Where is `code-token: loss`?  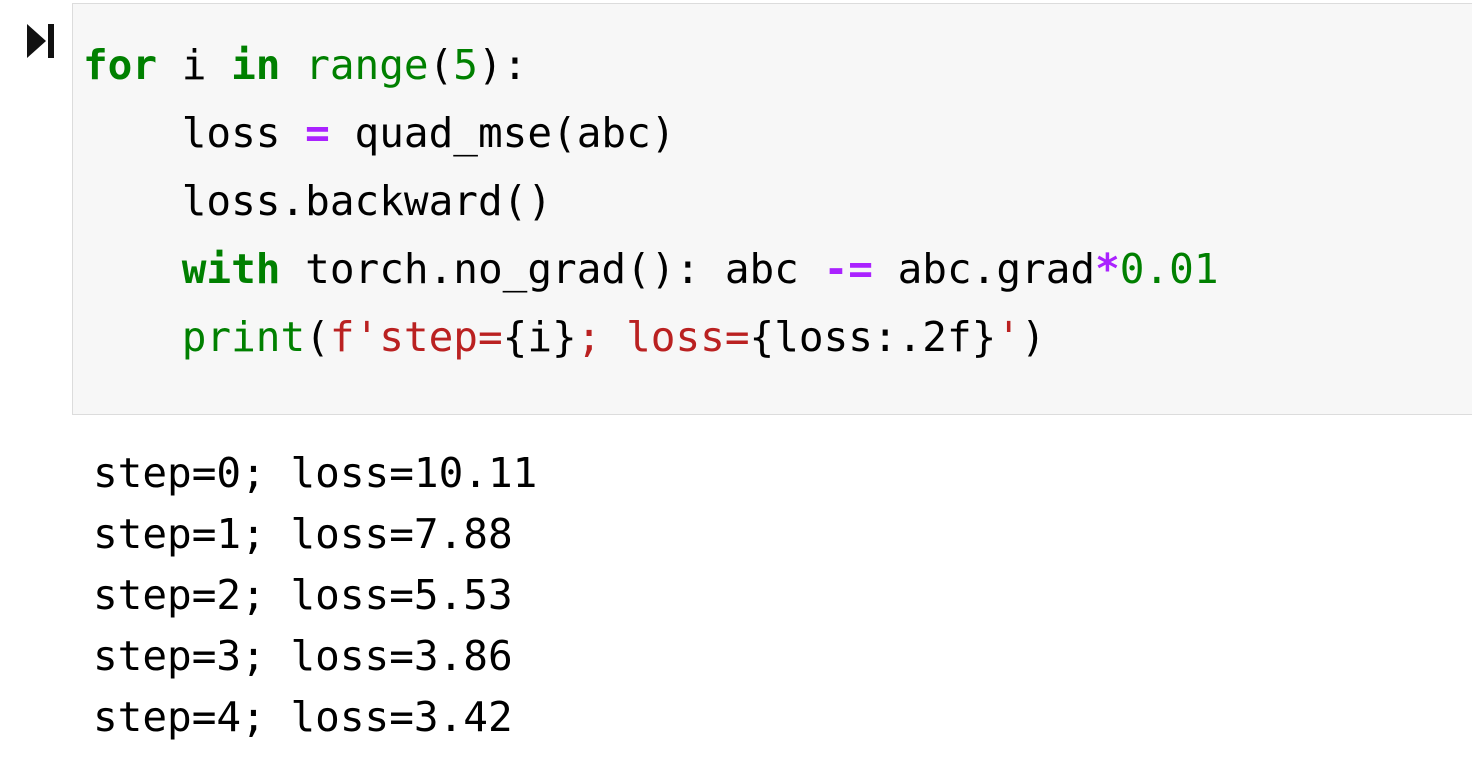 code-token: loss is located at coordinates (243, 133).